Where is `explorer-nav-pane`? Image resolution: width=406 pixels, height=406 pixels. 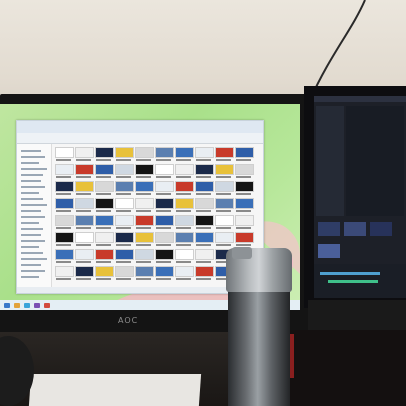 explorer-nav-pane is located at coordinates (34, 218).